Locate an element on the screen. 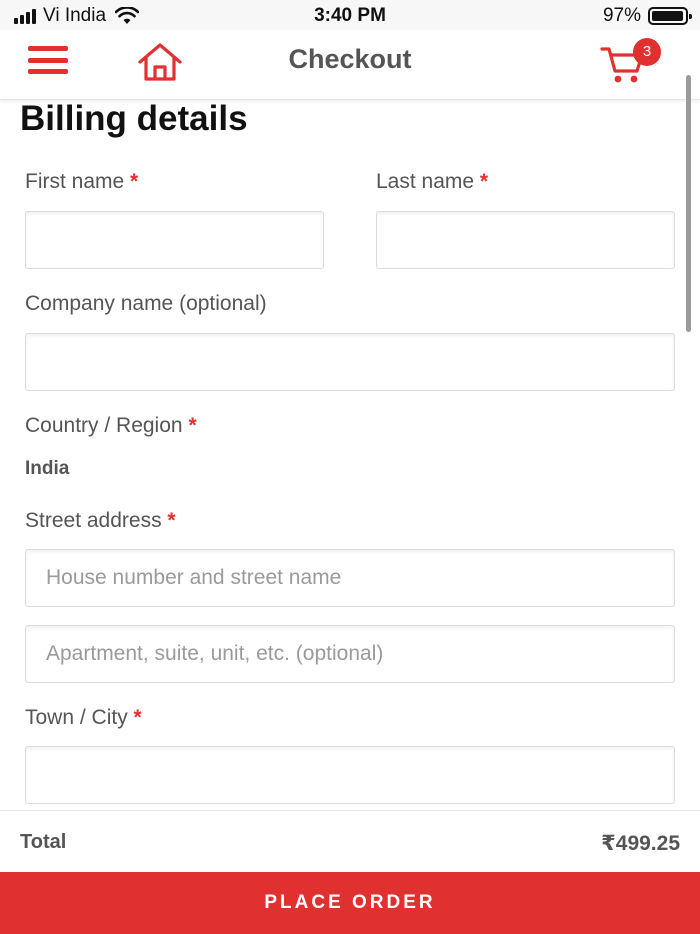 Image resolution: width=700 pixels, height=934 pixels. status-right: 97% is located at coordinates (647, 16).